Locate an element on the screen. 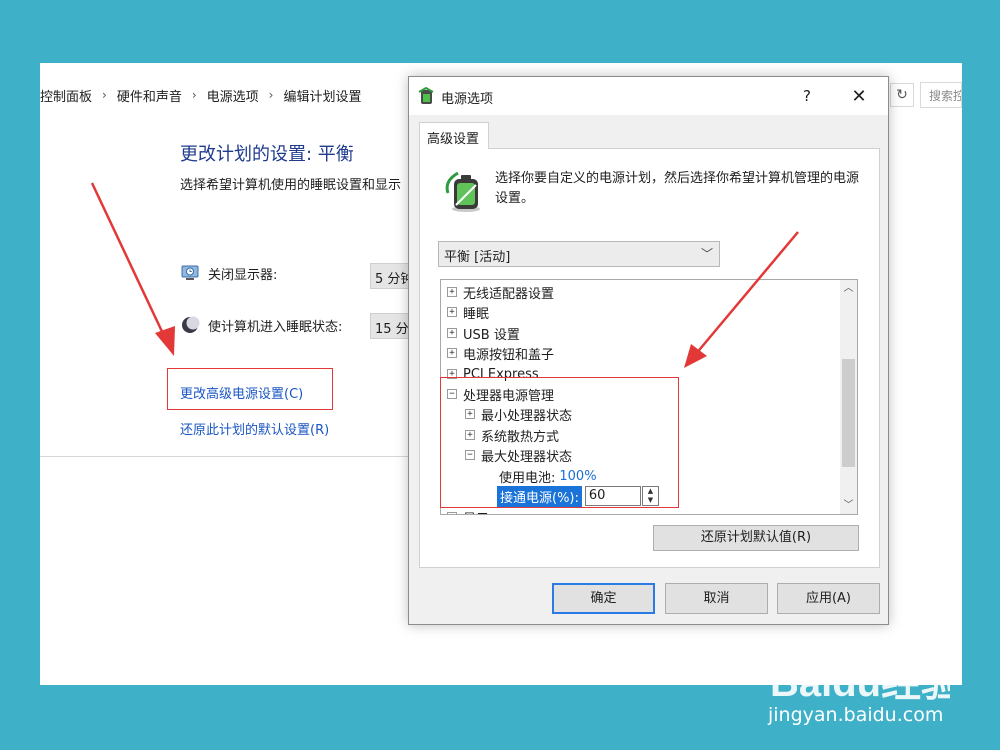 The image size is (1000, 750). cancel-button: 取消 is located at coordinates (716, 598).